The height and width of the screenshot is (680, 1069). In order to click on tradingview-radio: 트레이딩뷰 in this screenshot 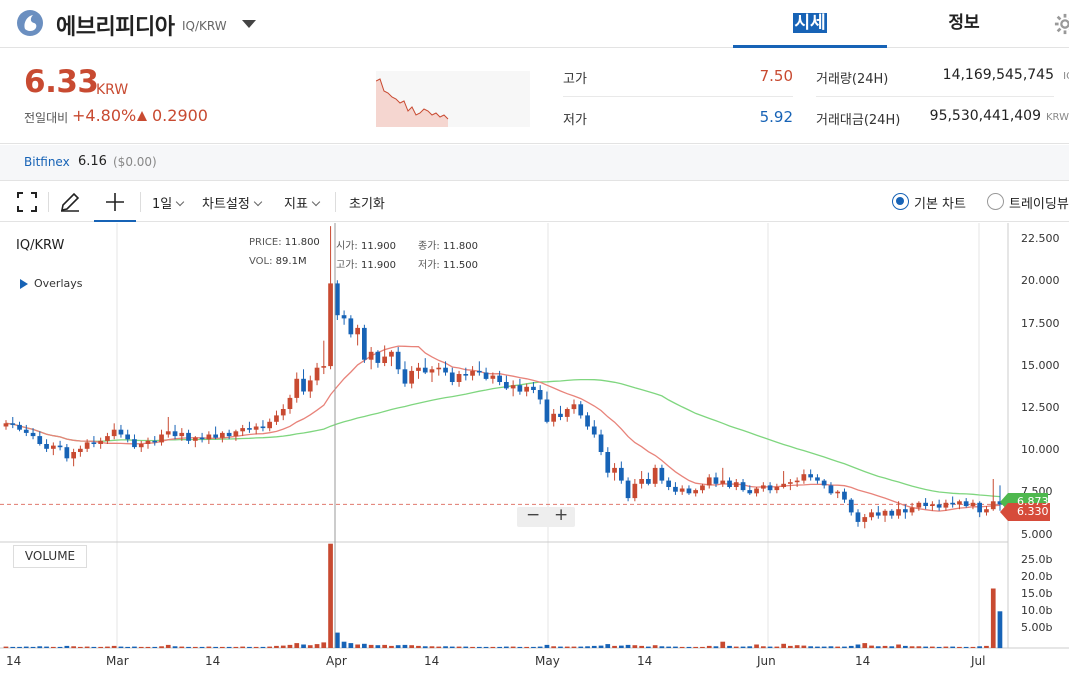, I will do `click(1028, 202)`.